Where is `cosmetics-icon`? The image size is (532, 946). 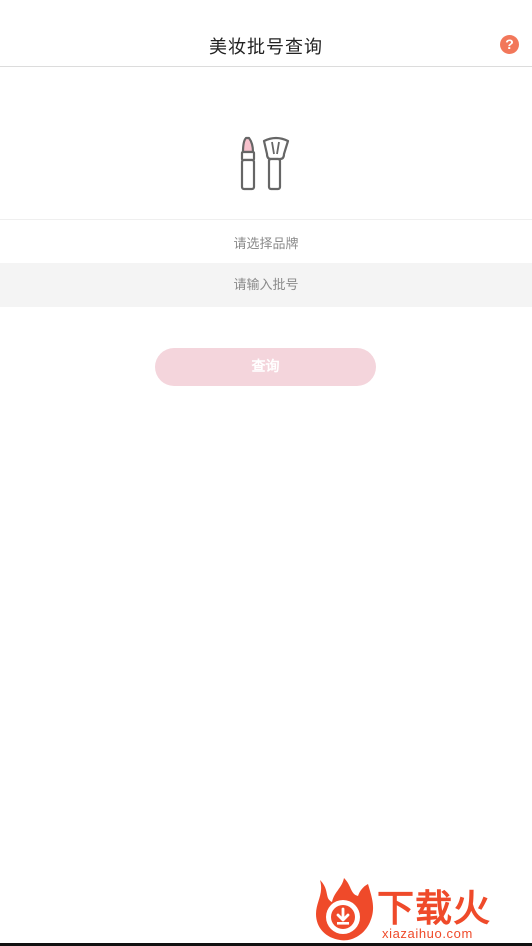 cosmetics-icon is located at coordinates (265, 163).